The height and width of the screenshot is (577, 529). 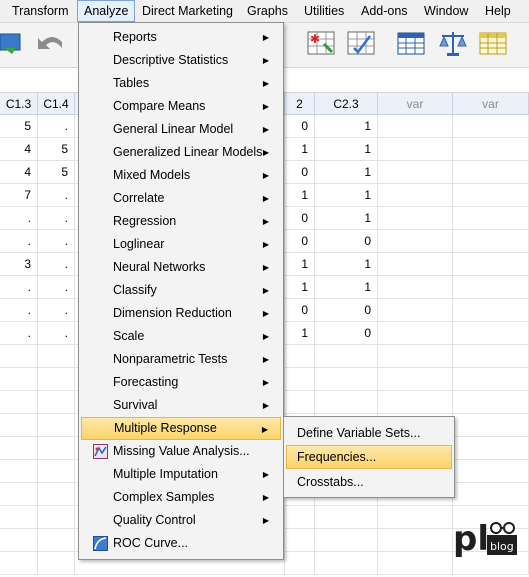 I want to click on analyze-menu-item: Tables ▶, so click(x=181, y=83).